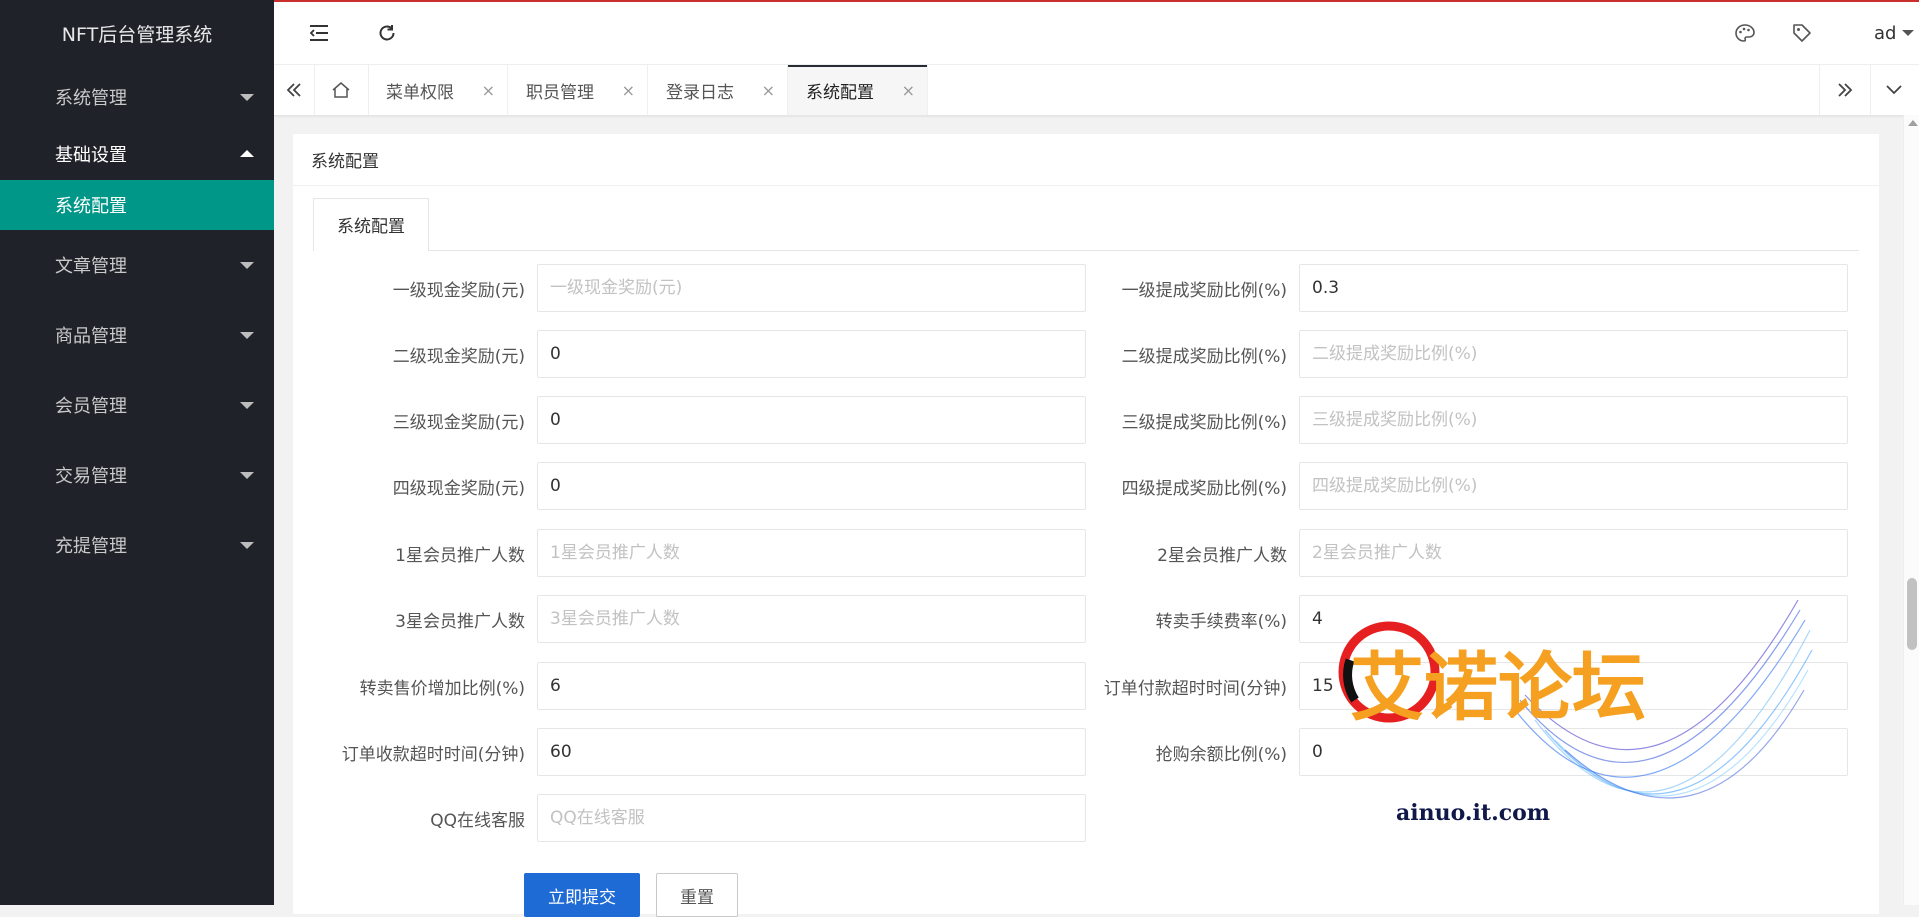 Image resolution: width=1919 pixels, height=917 pixels. Describe the element at coordinates (1912, 614) in the screenshot. I see `scrollbar-thumb` at that location.